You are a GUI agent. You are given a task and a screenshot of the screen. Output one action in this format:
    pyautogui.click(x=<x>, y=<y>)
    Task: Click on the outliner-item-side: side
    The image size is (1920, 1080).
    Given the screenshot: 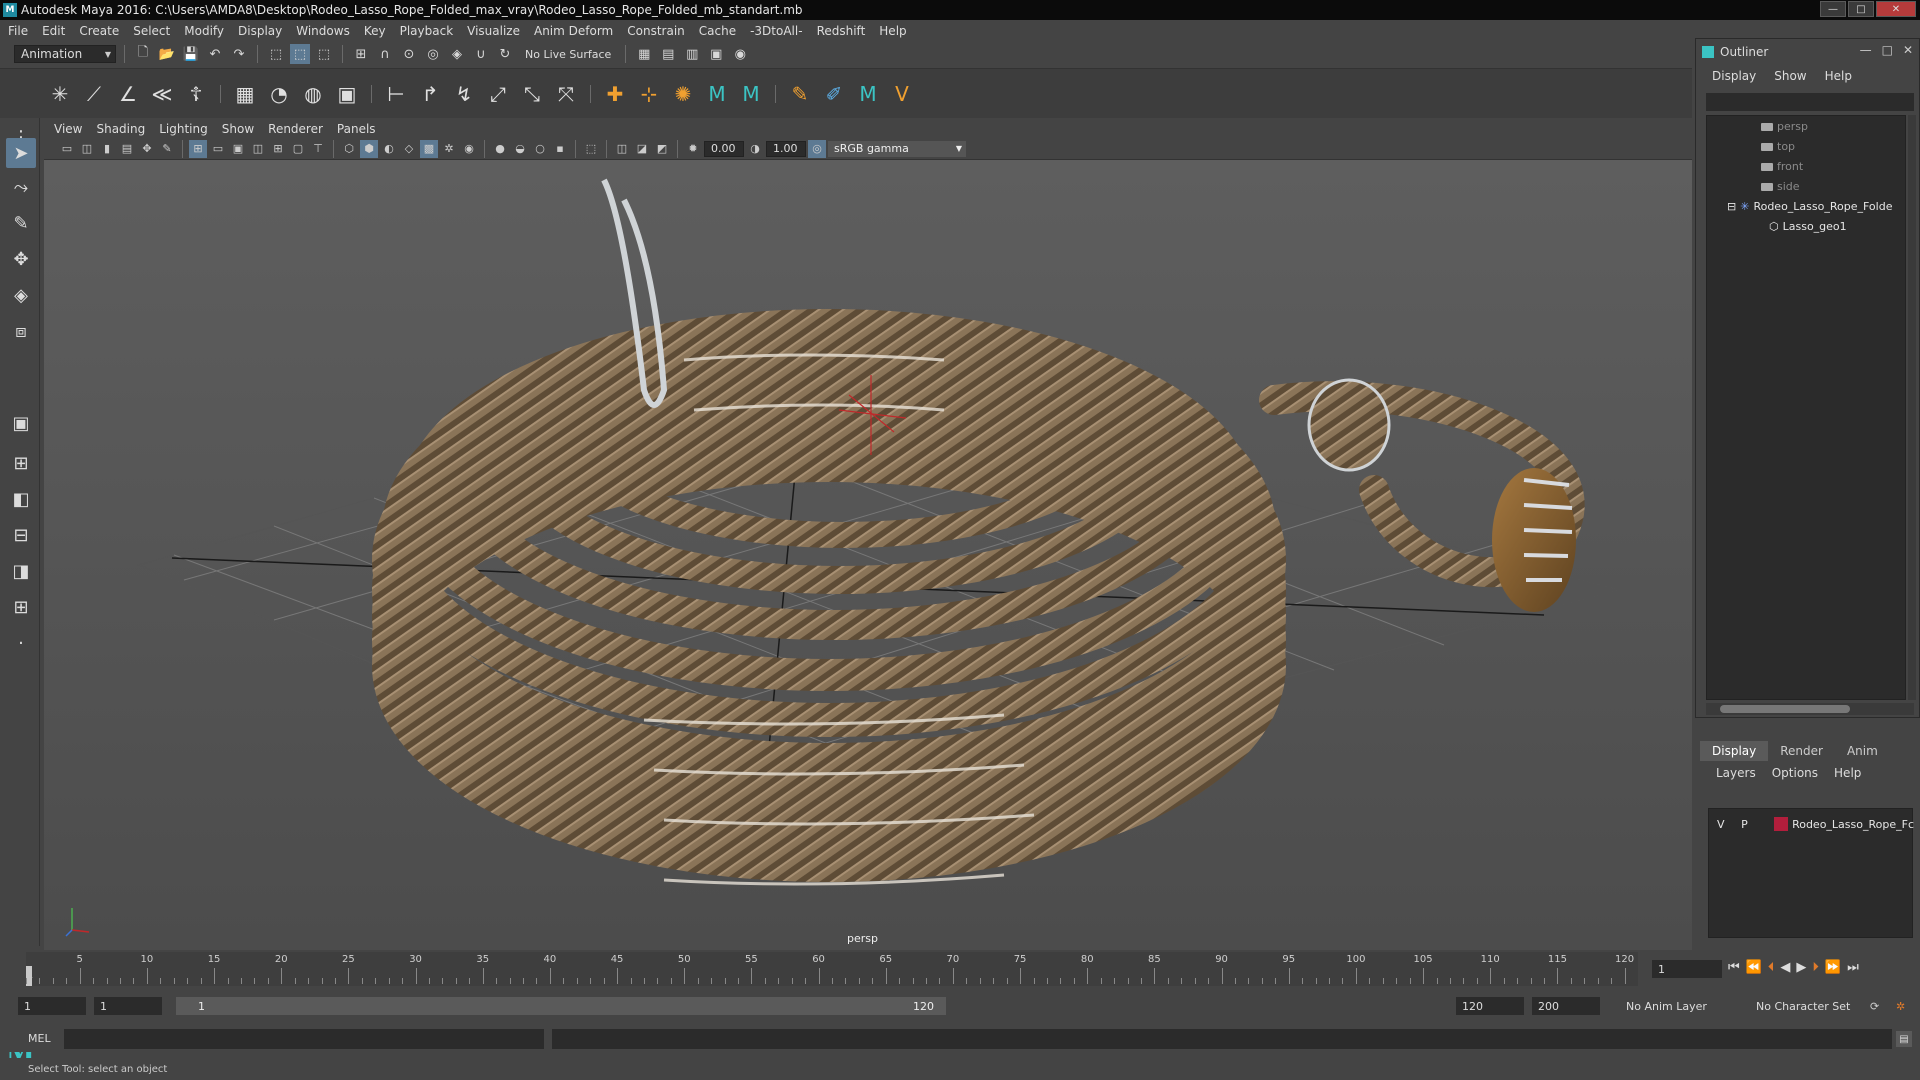 What is the action you would take?
    pyautogui.click(x=1780, y=186)
    